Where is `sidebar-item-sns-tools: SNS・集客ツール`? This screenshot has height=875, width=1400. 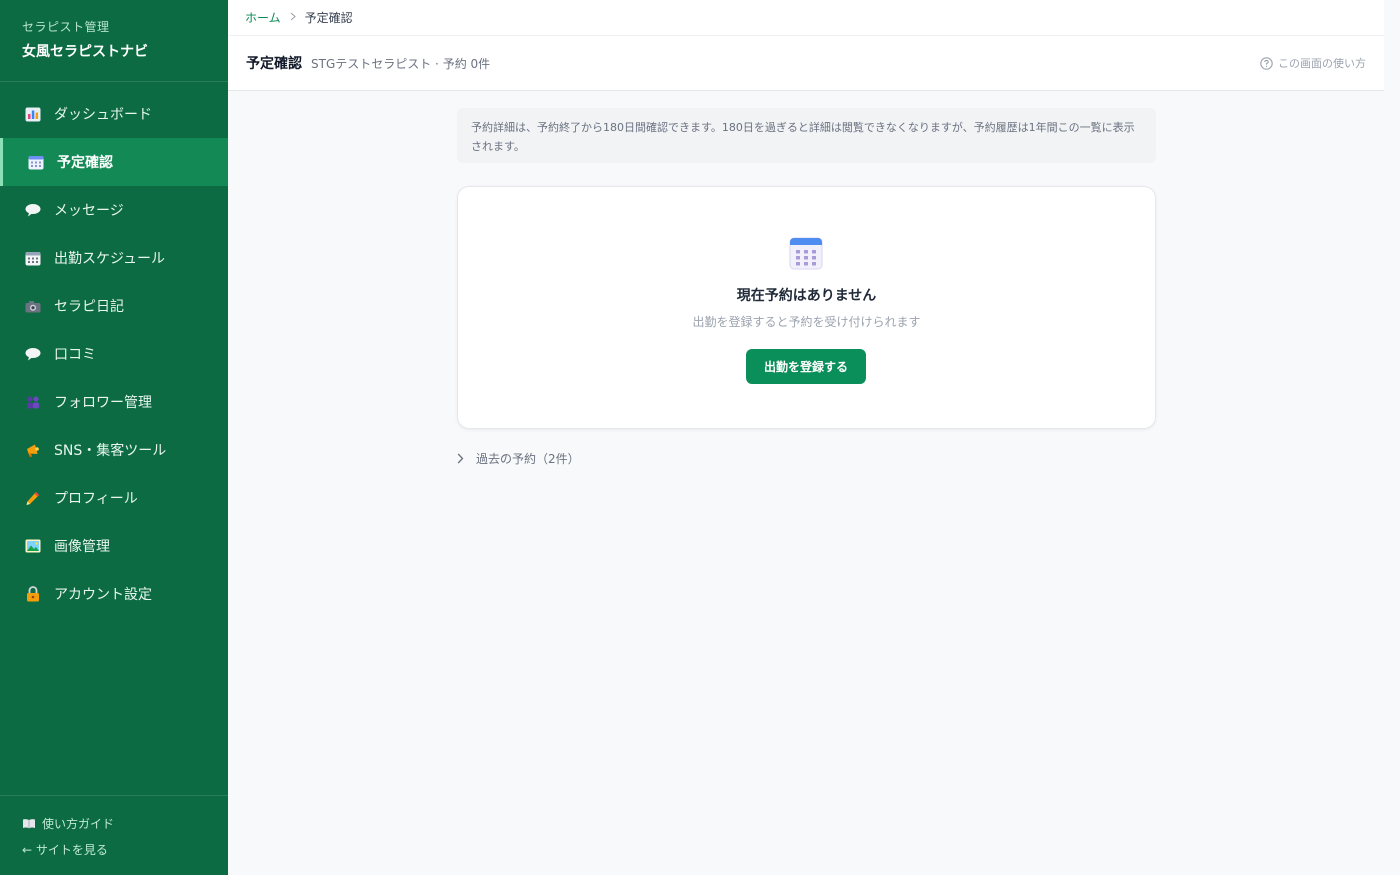
sidebar-item-sns-tools: SNS・集客ツール is located at coordinates (114, 450).